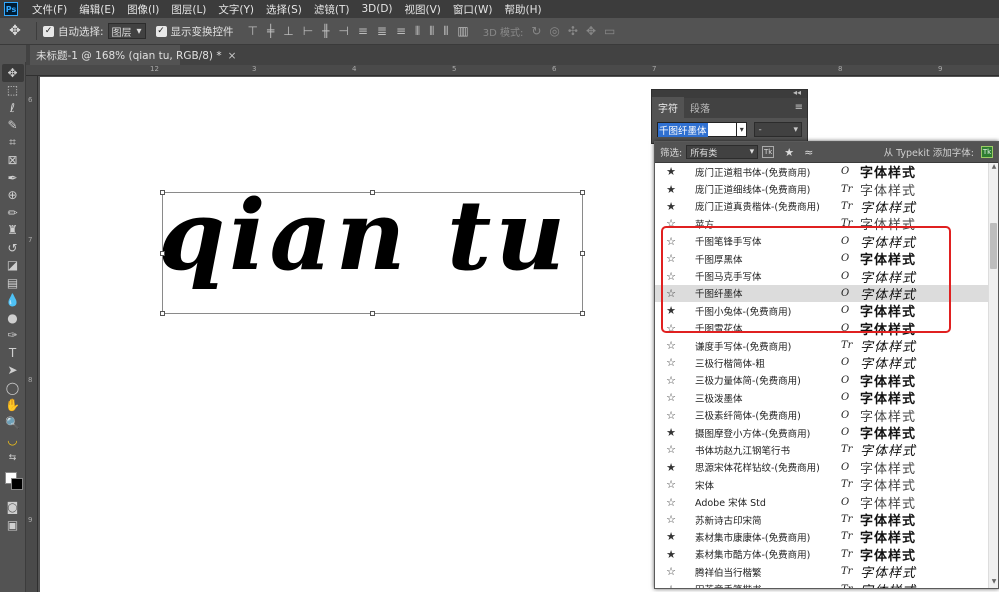  I want to click on 3d-slide-icon: ✥, so click(591, 31).